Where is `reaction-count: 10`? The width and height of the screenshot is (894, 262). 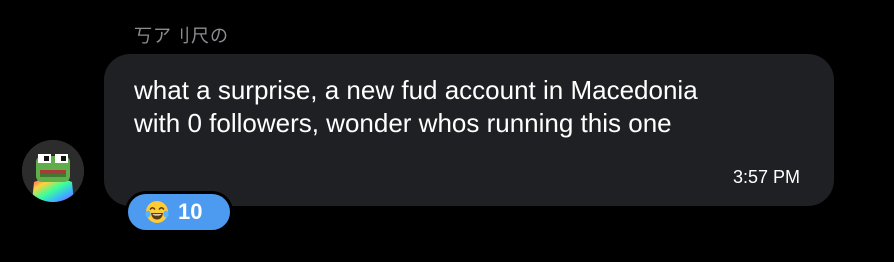 reaction-count: 10 is located at coordinates (190, 211).